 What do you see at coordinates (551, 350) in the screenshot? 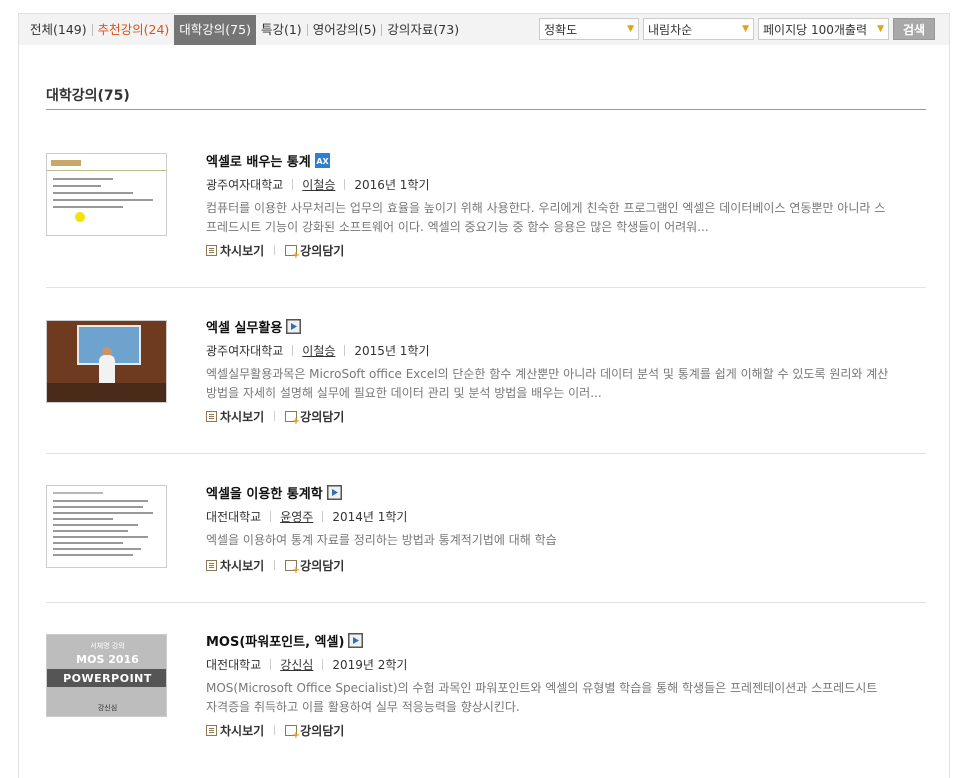
I see `lecture-meta: 광주여자대학교 이철승 2015년 1학기` at bounding box center [551, 350].